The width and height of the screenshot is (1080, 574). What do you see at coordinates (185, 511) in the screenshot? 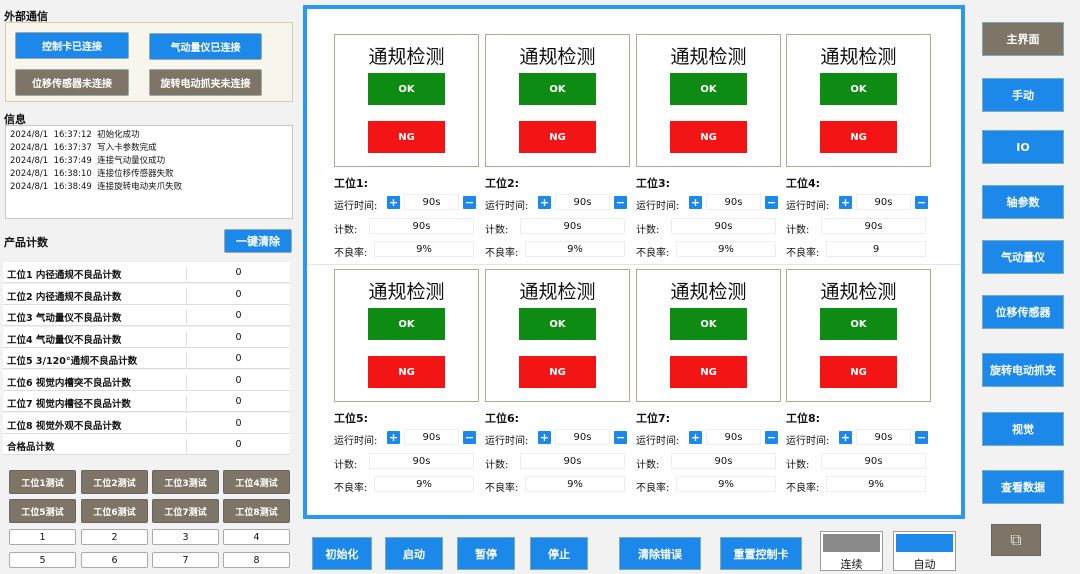
I see `test-station-7-button: 工位7测试` at bounding box center [185, 511].